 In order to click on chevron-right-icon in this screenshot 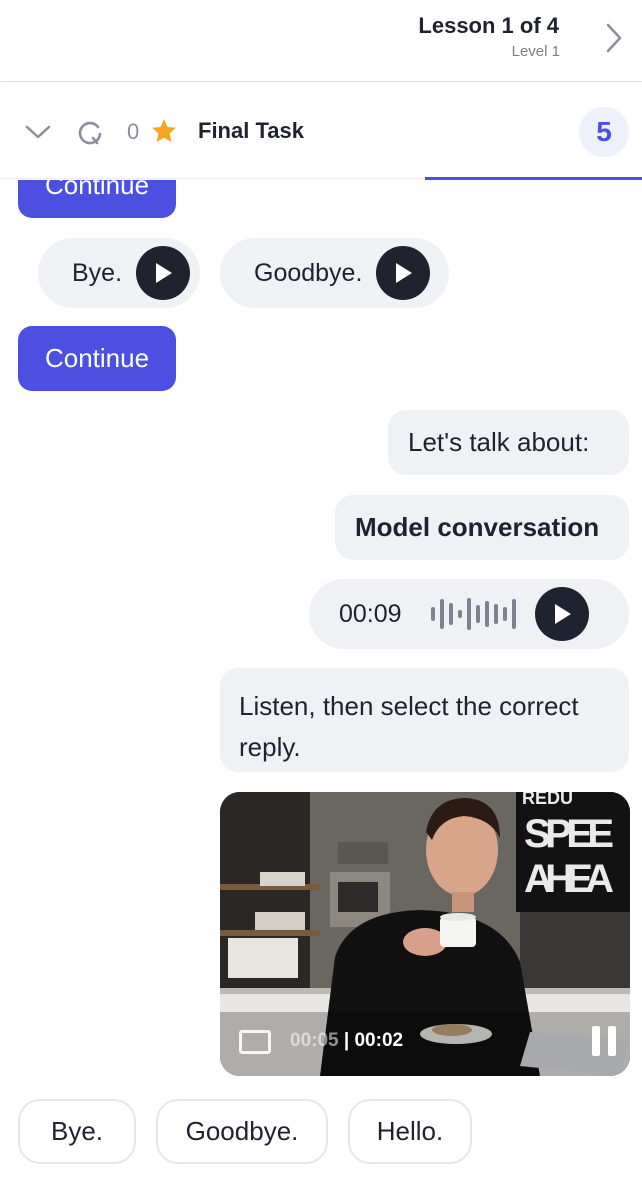, I will do `click(614, 38)`.